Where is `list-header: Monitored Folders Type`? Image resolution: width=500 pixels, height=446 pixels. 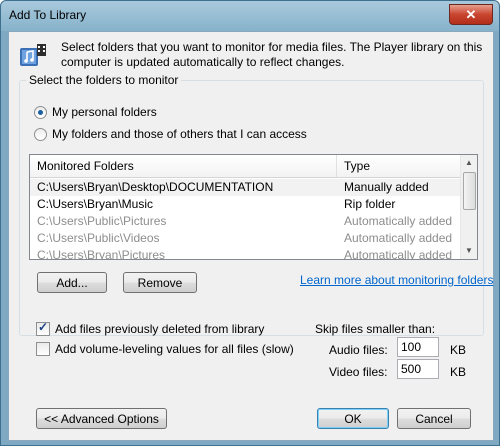 list-header: Monitored Folders Type is located at coordinates (245, 166).